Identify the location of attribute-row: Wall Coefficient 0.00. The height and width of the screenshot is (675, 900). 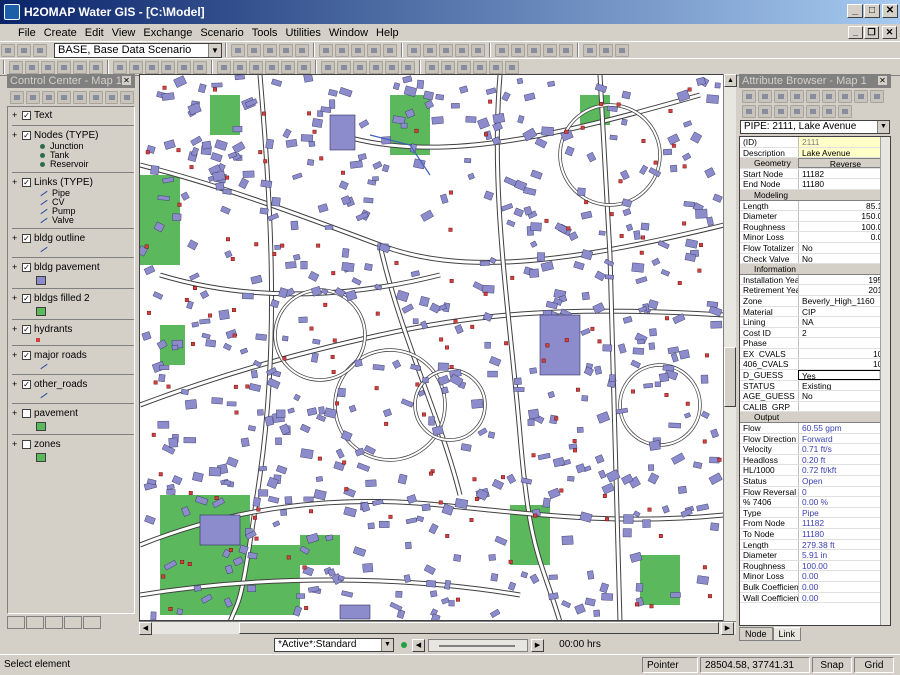
(815, 598).